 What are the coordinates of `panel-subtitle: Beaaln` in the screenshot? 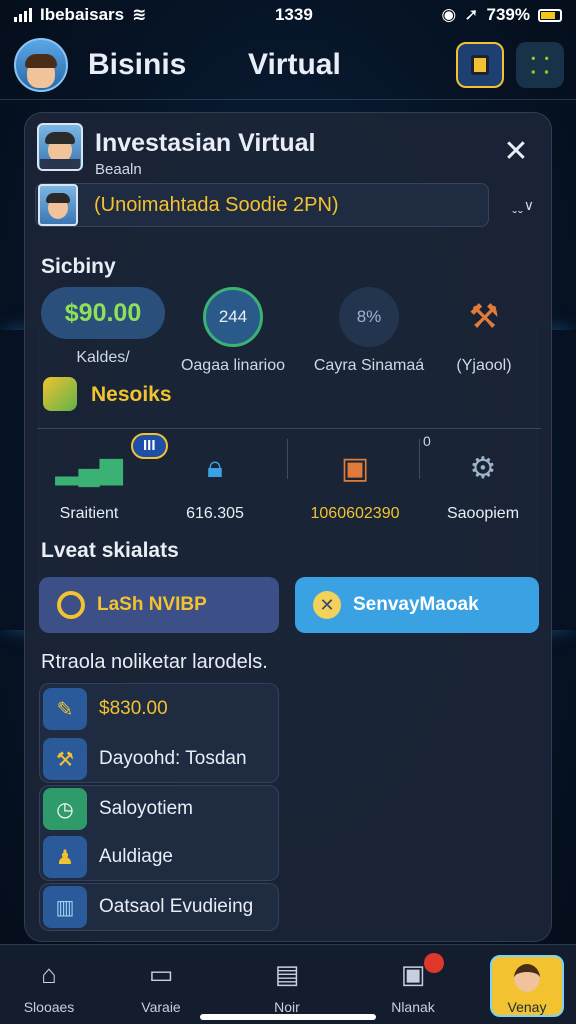 It's located at (118, 169).